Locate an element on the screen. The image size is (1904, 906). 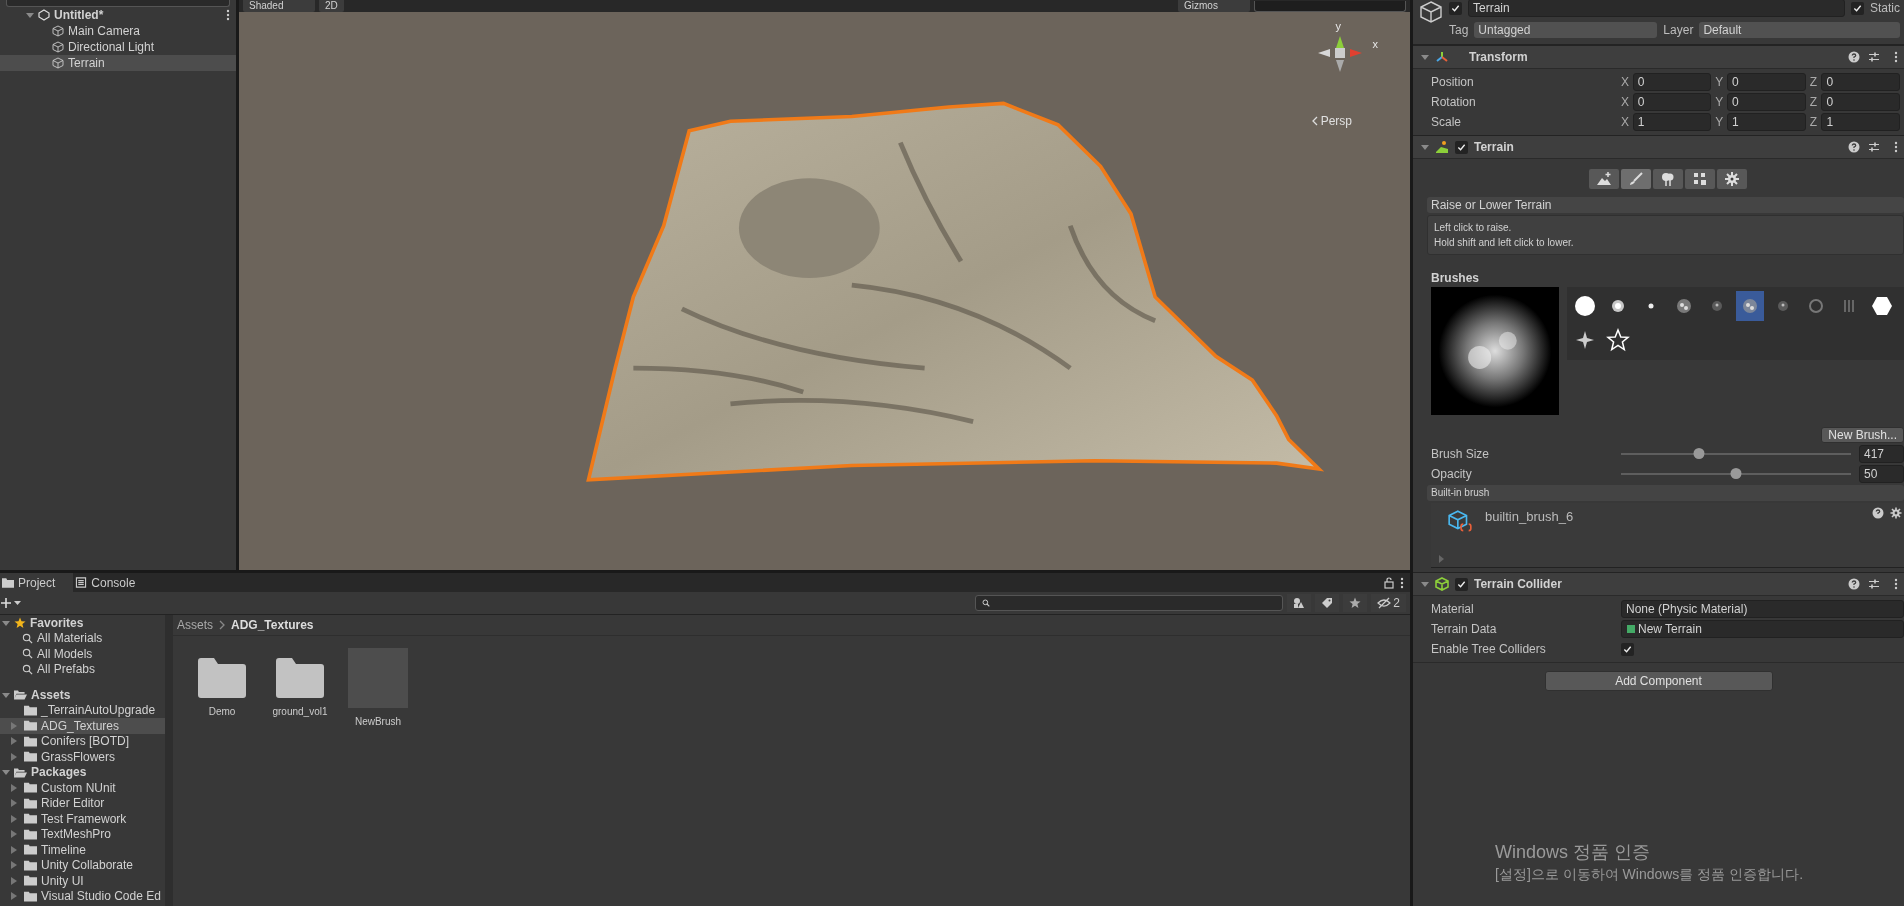
search-icon is located at coordinates (27, 654).